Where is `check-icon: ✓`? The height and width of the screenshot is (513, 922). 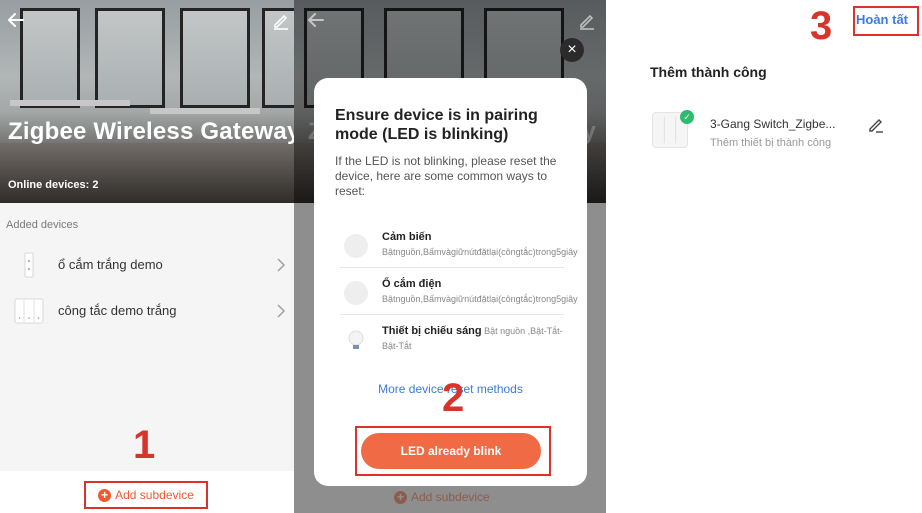
check-icon: ✓ is located at coordinates (687, 117).